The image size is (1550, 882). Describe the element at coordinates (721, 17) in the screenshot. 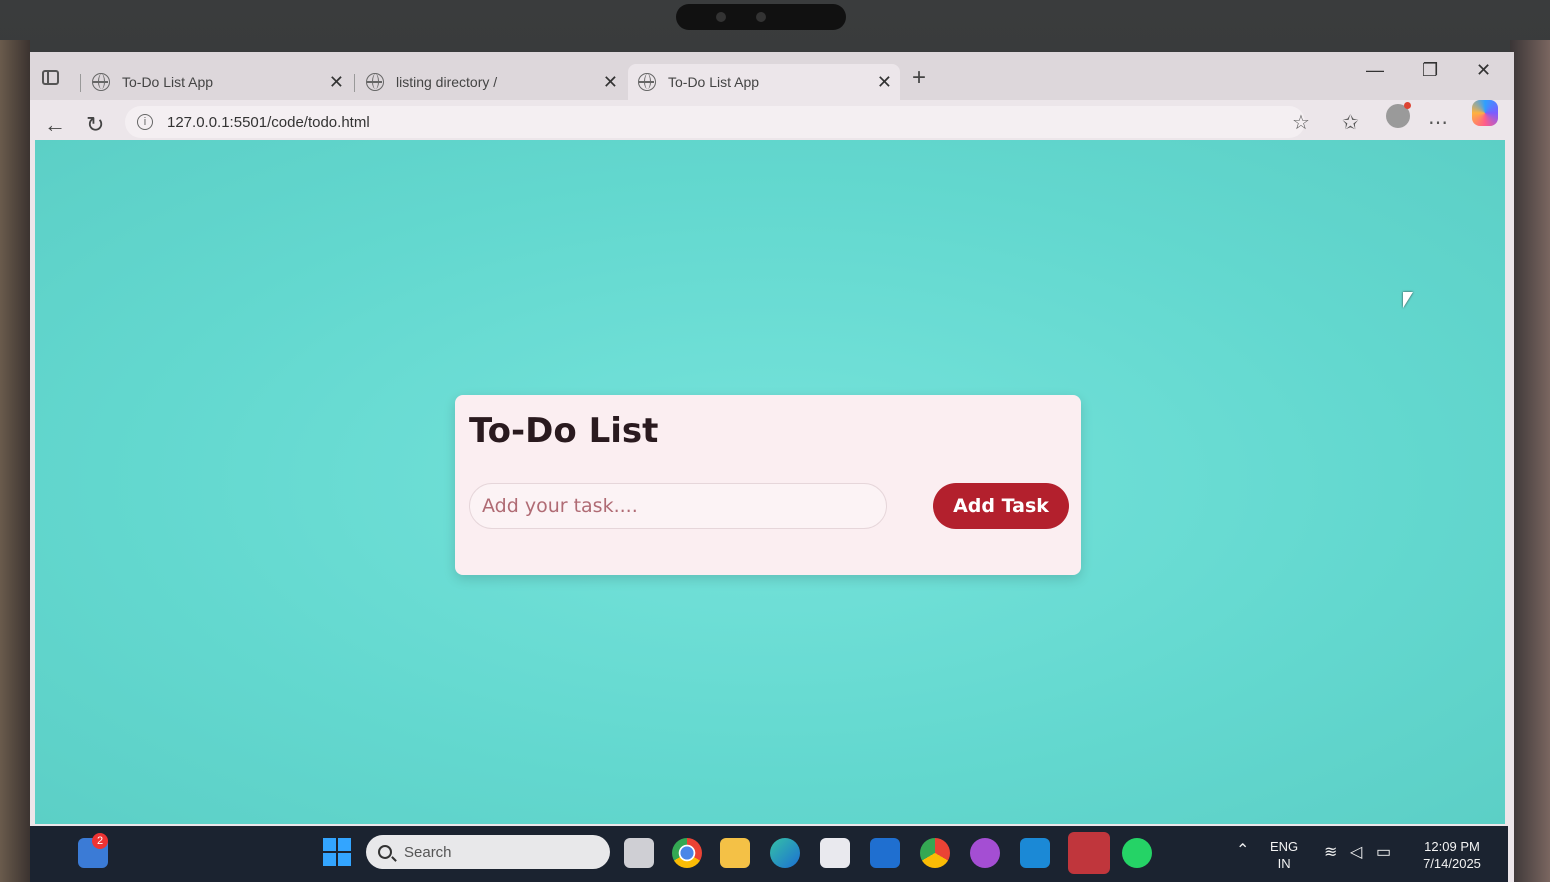

I see `camera-sensor` at that location.